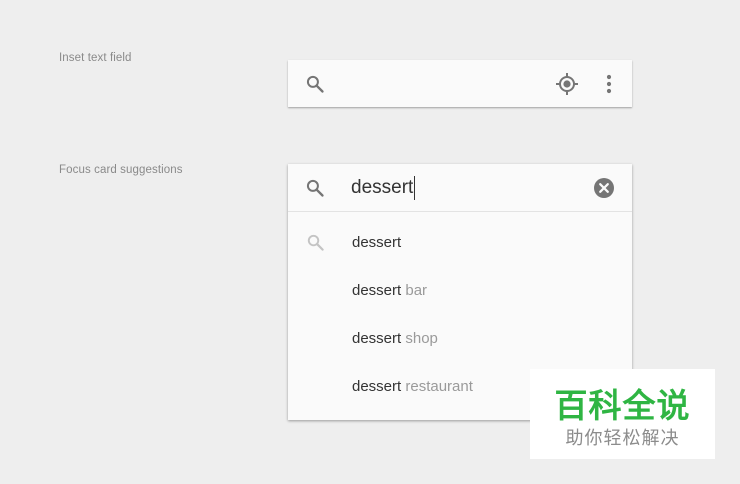 This screenshot has width=740, height=484. Describe the element at coordinates (460, 83) in the screenshot. I see `inset-search-bar` at that location.